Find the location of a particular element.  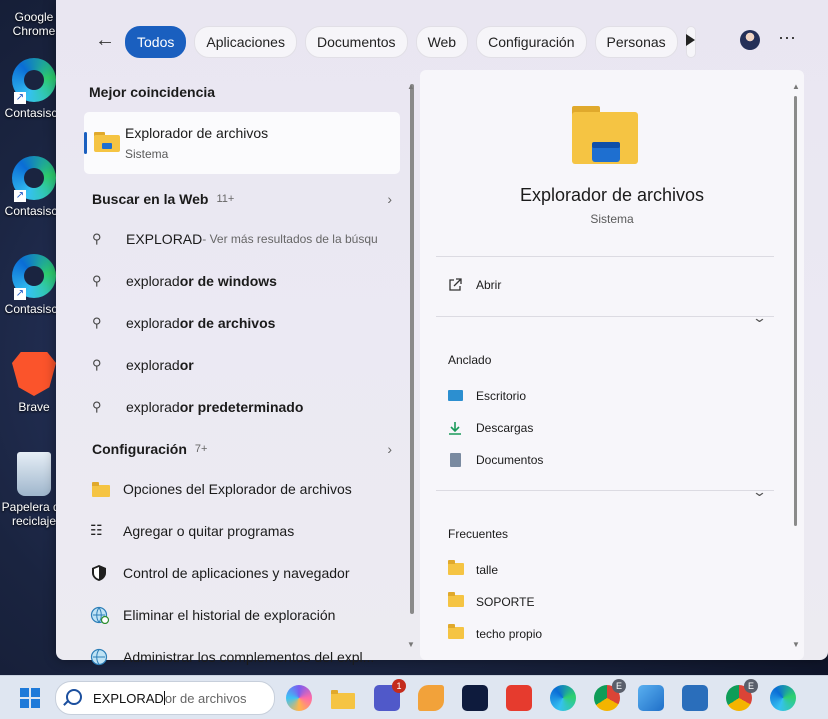

photos-icon is located at coordinates (651, 698).